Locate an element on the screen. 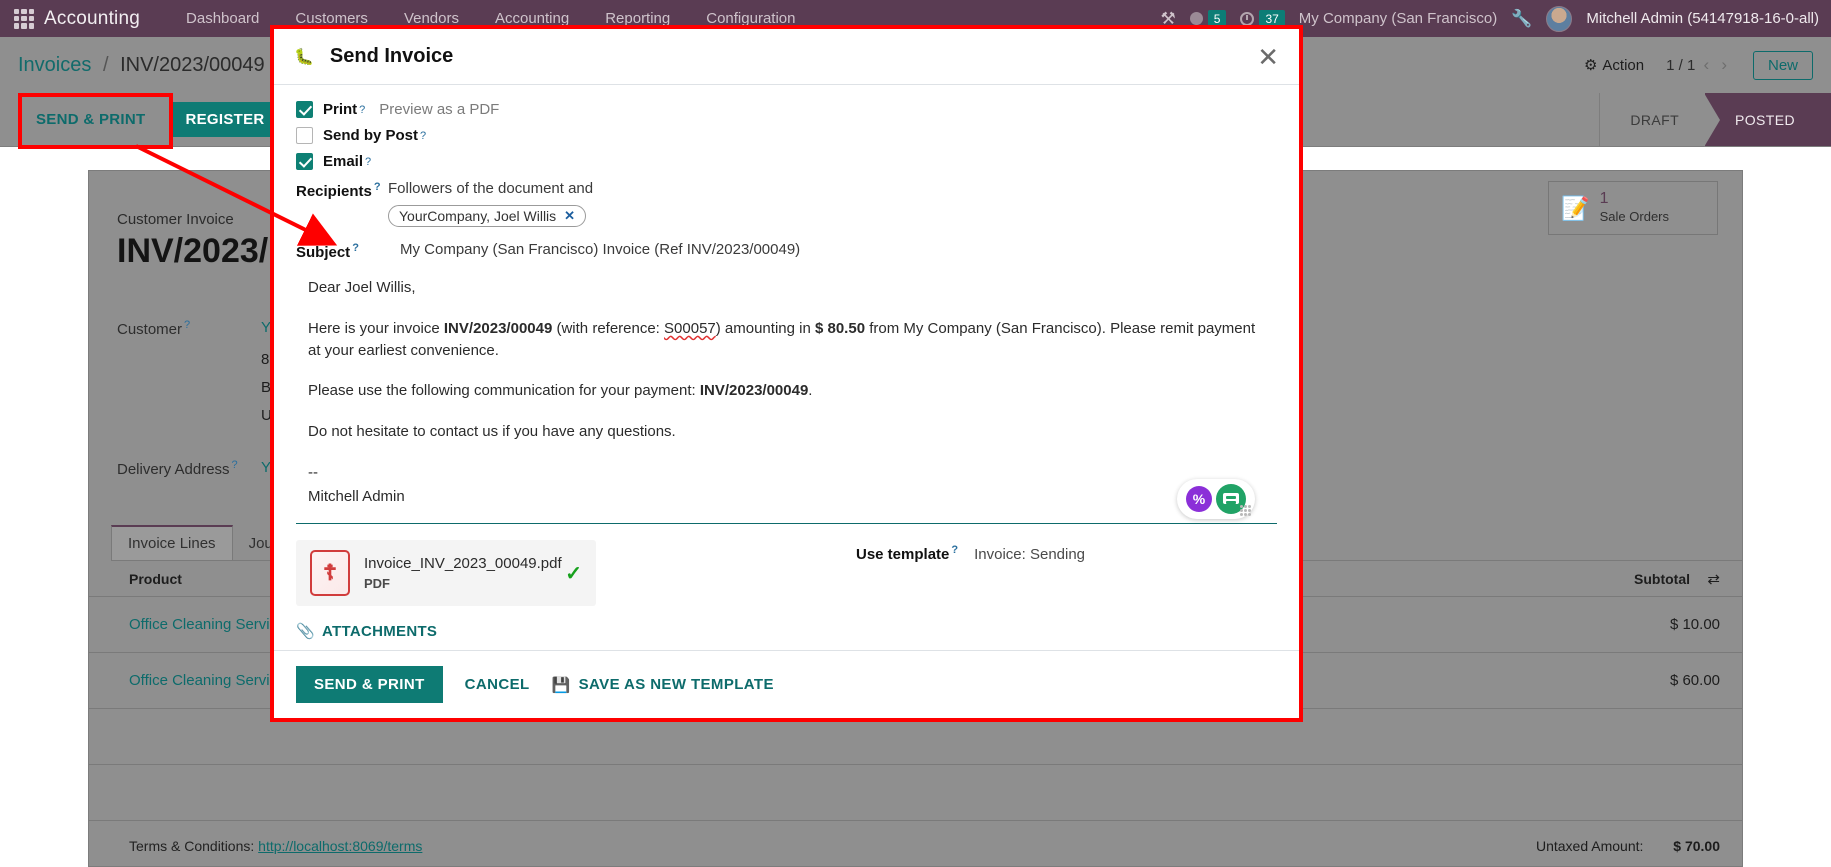  status-bar: DRAFT POSTED is located at coordinates (1715, 120).